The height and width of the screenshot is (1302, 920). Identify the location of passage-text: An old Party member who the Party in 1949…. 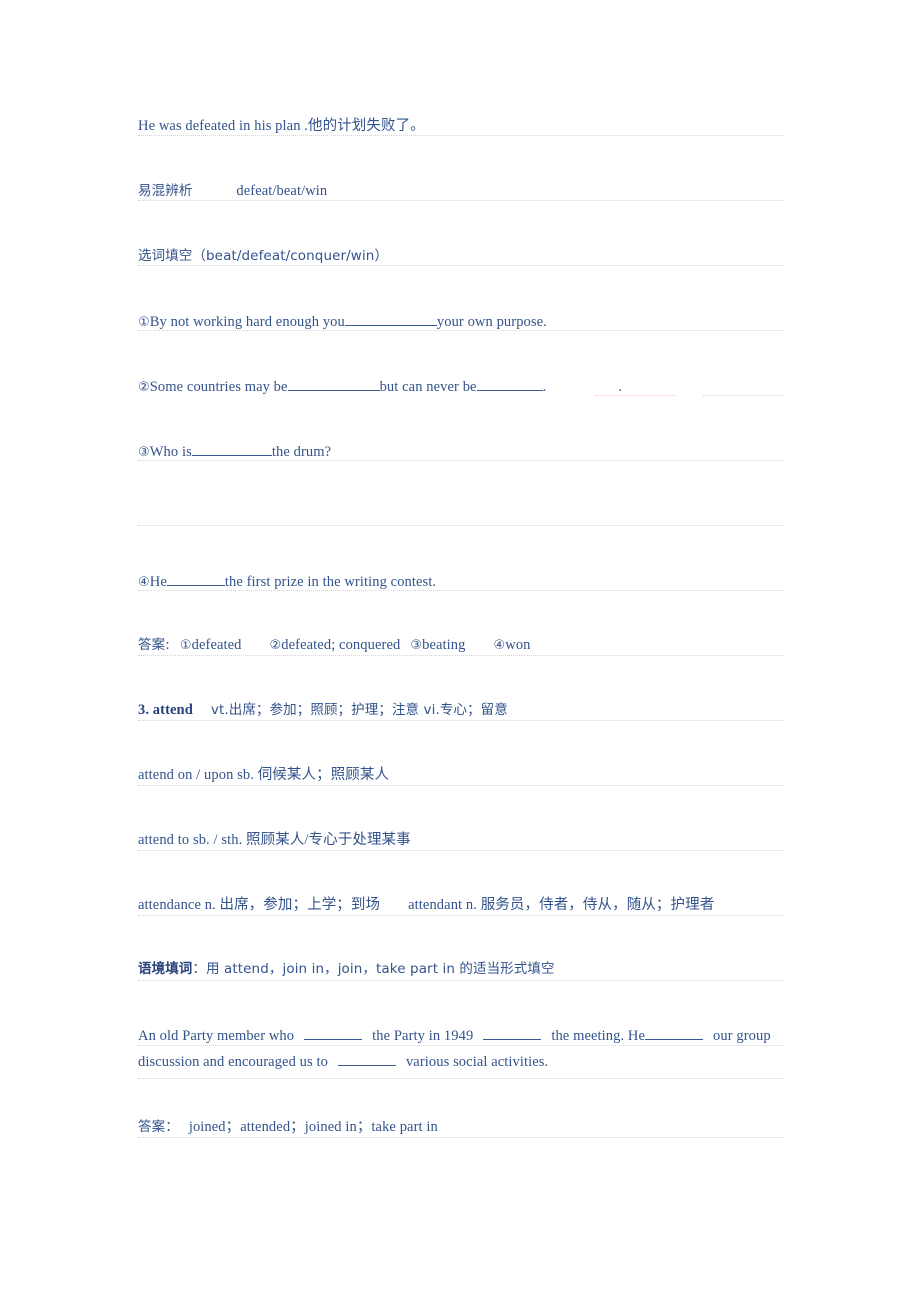
(454, 1049).